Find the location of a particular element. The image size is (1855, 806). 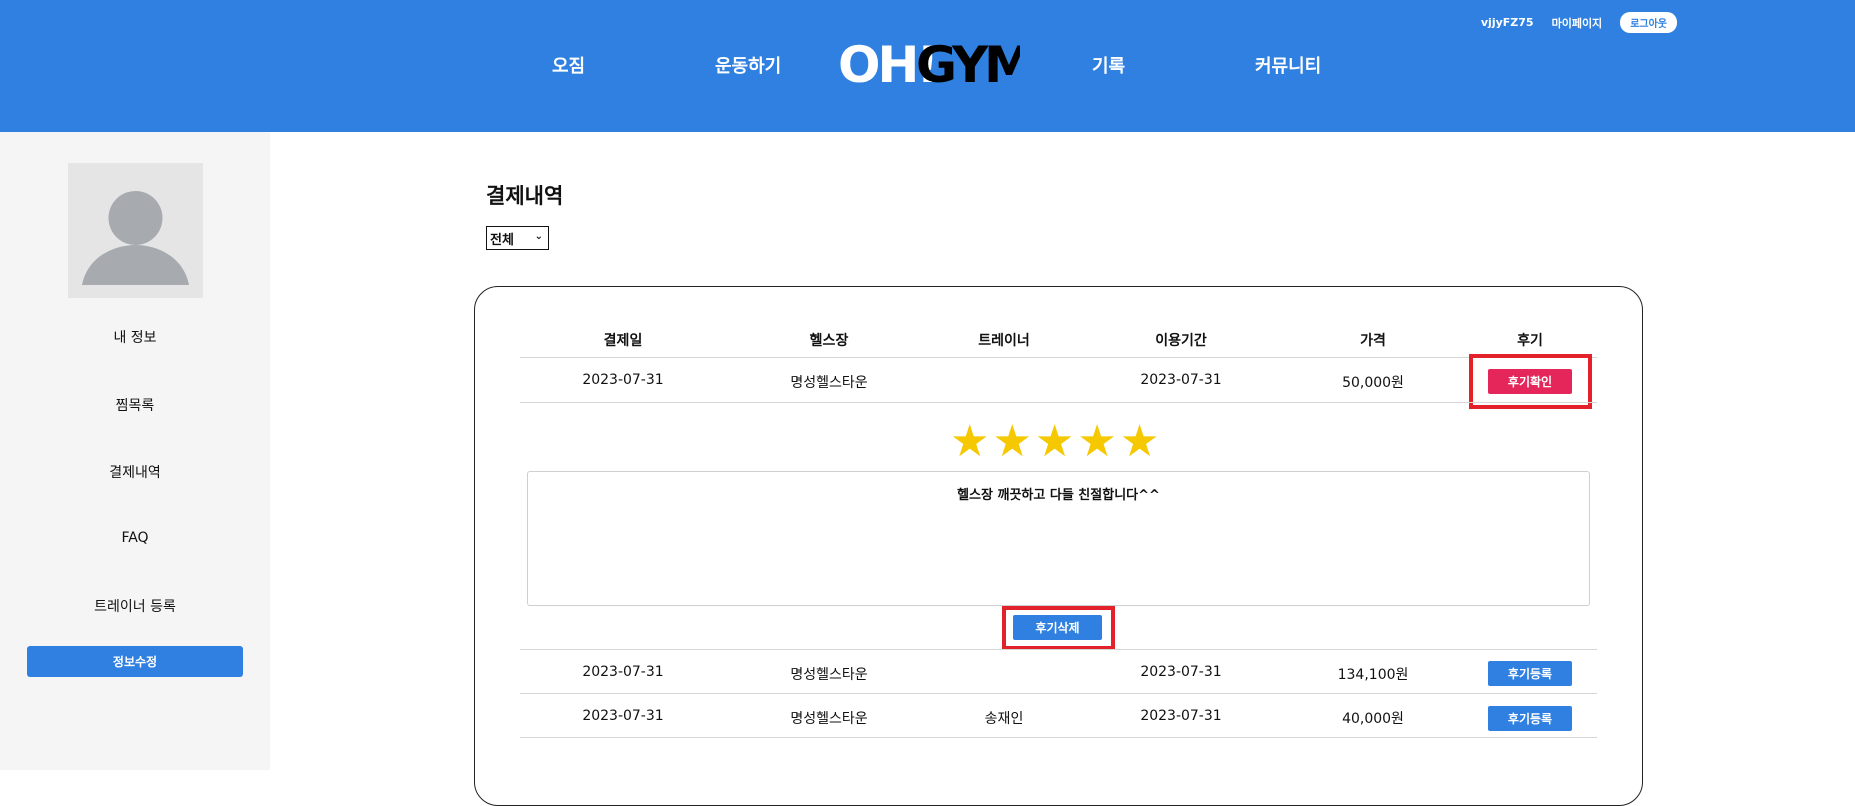

payment-filter-select: 전체 ⌄ is located at coordinates (517, 238).